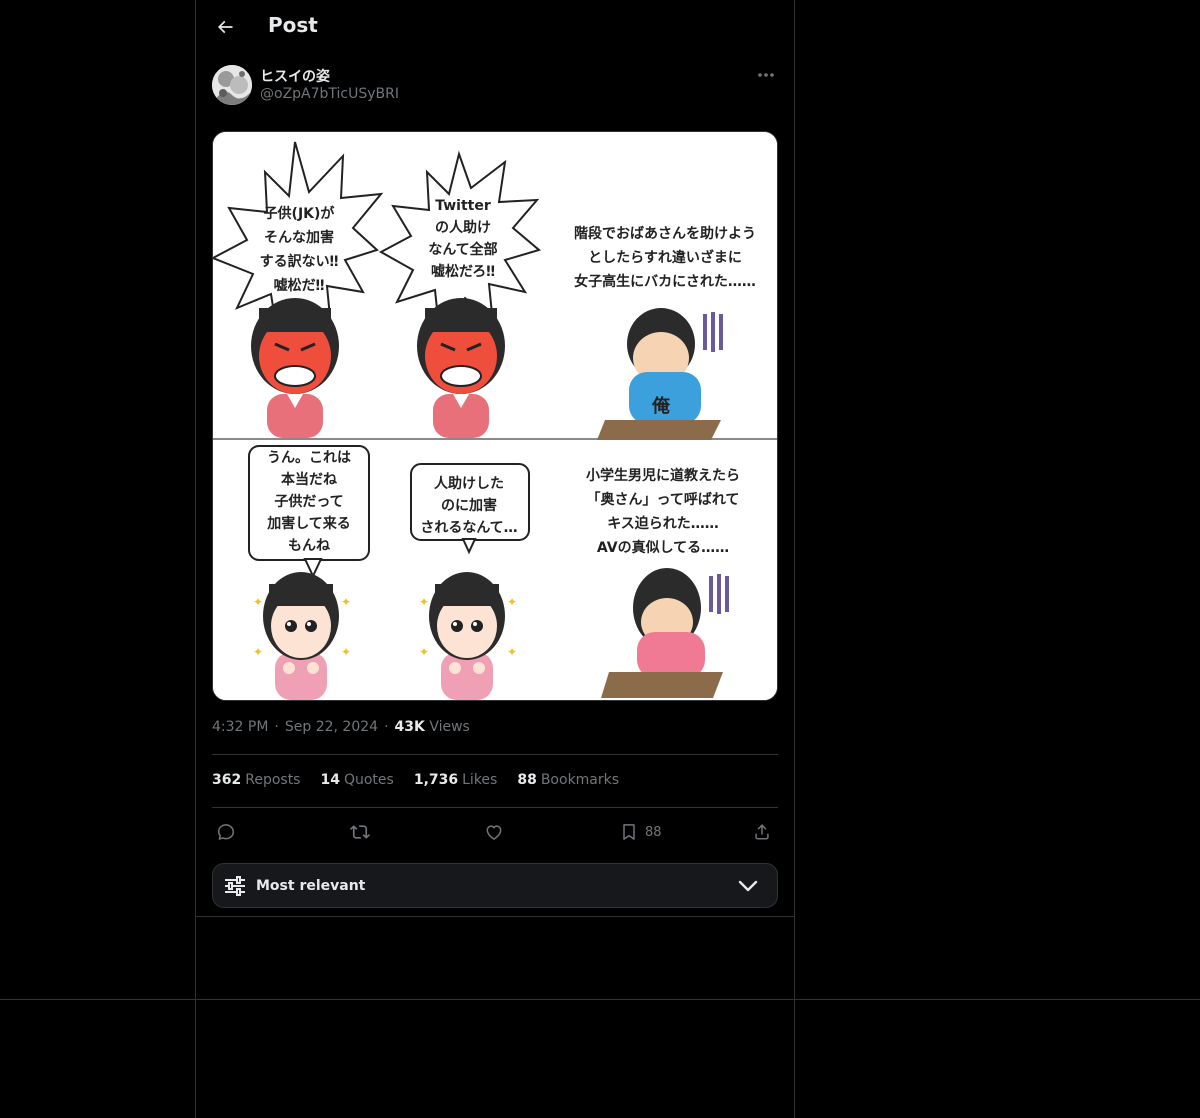 Image resolution: width=1200 pixels, height=1118 pixels. I want to click on page-divider, so click(600, 999).